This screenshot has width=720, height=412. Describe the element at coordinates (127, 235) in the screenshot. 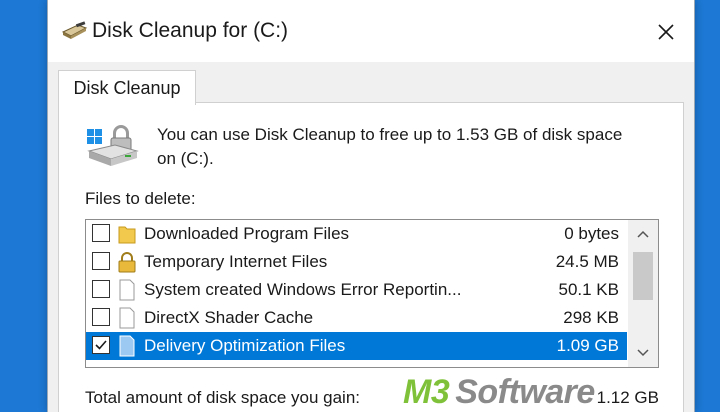

I see `folder-icon` at that location.